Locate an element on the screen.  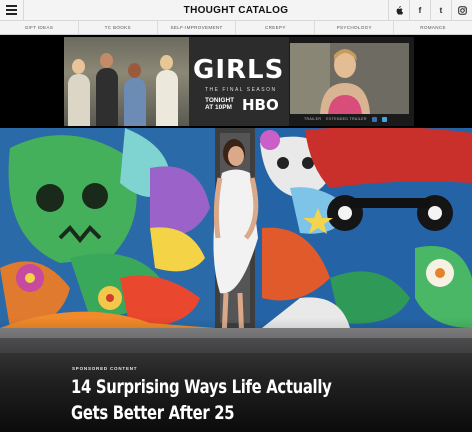
nav-item-gift-ideas: GIFT IDEAS is located at coordinates (39, 27).